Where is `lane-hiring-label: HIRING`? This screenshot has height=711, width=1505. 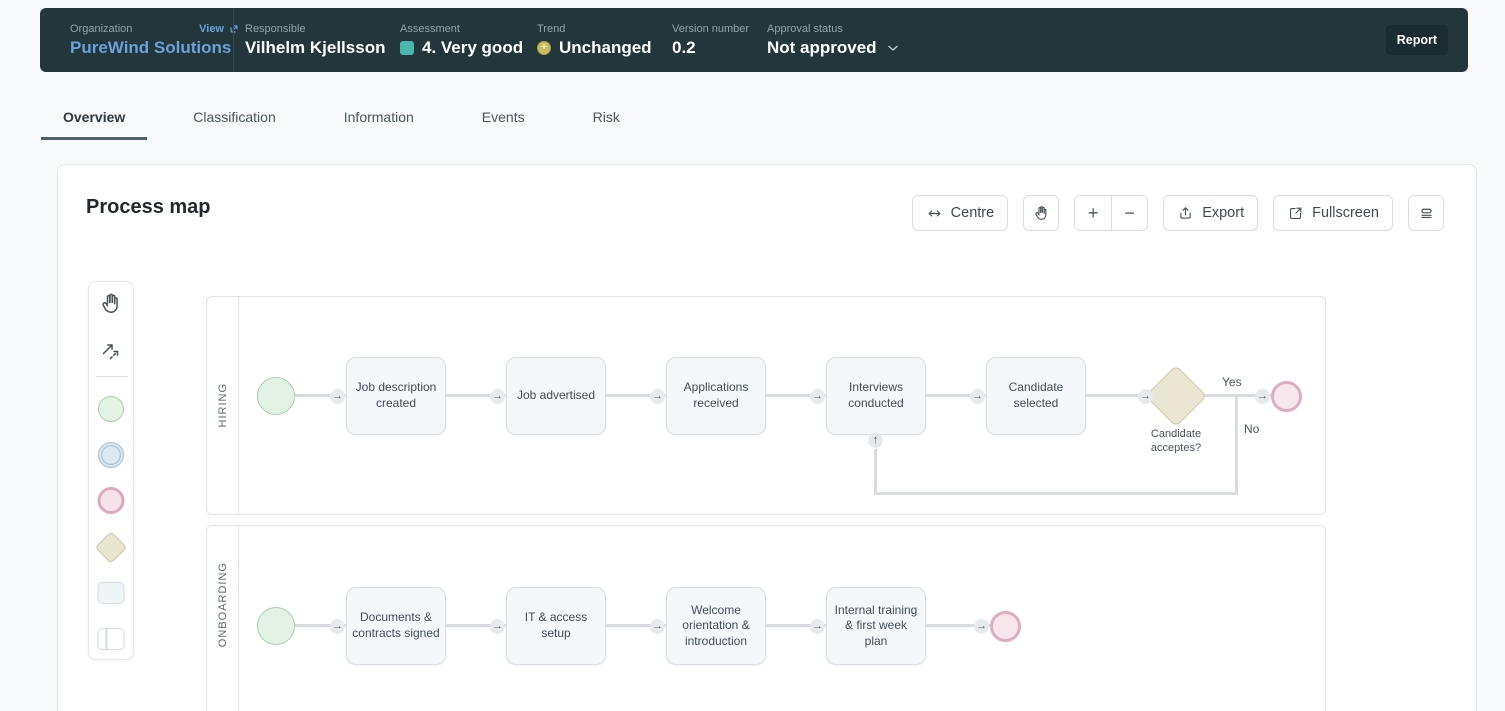 lane-hiring-label: HIRING is located at coordinates (222, 405).